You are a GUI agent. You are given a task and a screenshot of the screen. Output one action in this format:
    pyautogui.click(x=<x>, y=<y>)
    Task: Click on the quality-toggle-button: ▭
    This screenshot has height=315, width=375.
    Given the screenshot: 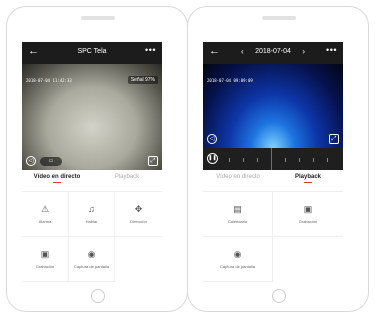 What is the action you would take?
    pyautogui.click(x=51, y=161)
    